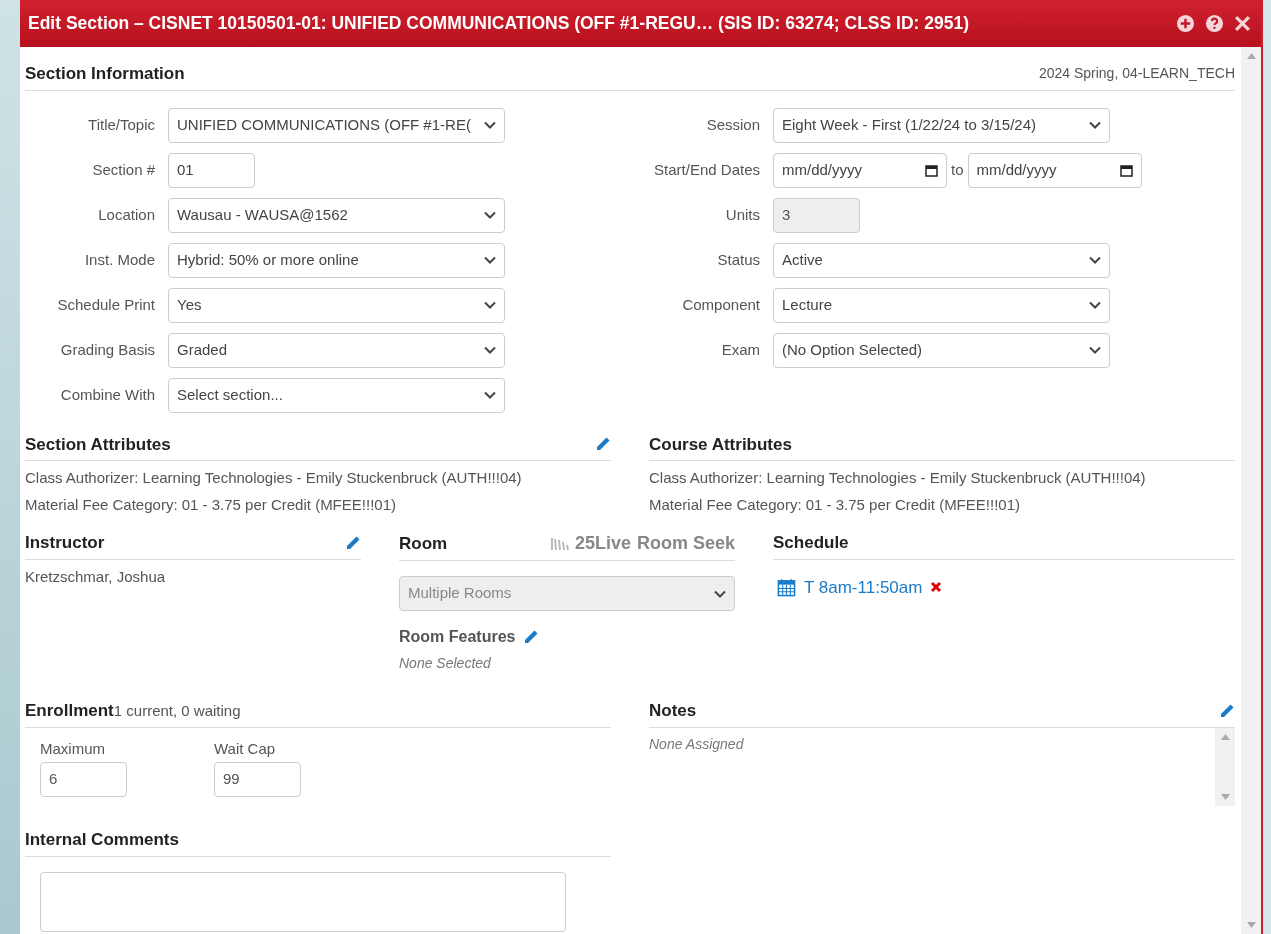 This screenshot has width=1271, height=934. Describe the element at coordinates (742, 214) in the screenshot. I see `field-label: Units` at that location.